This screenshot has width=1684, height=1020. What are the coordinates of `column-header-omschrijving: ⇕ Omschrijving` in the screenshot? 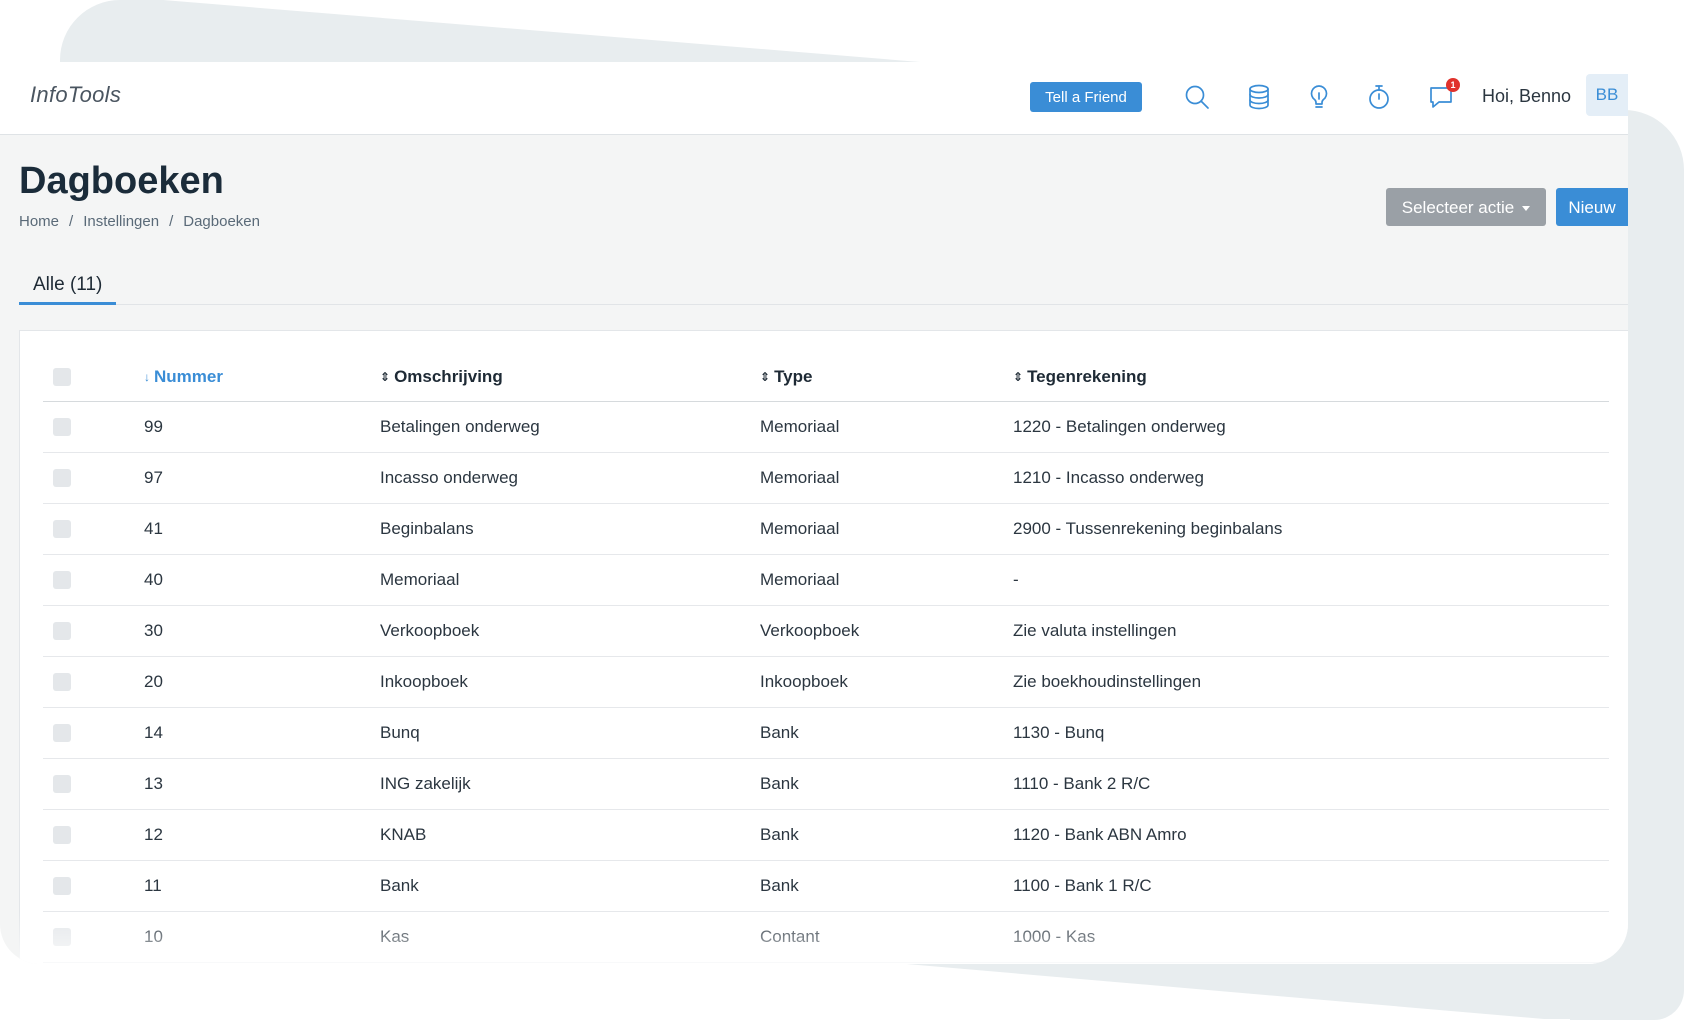 It's located at (570, 377).